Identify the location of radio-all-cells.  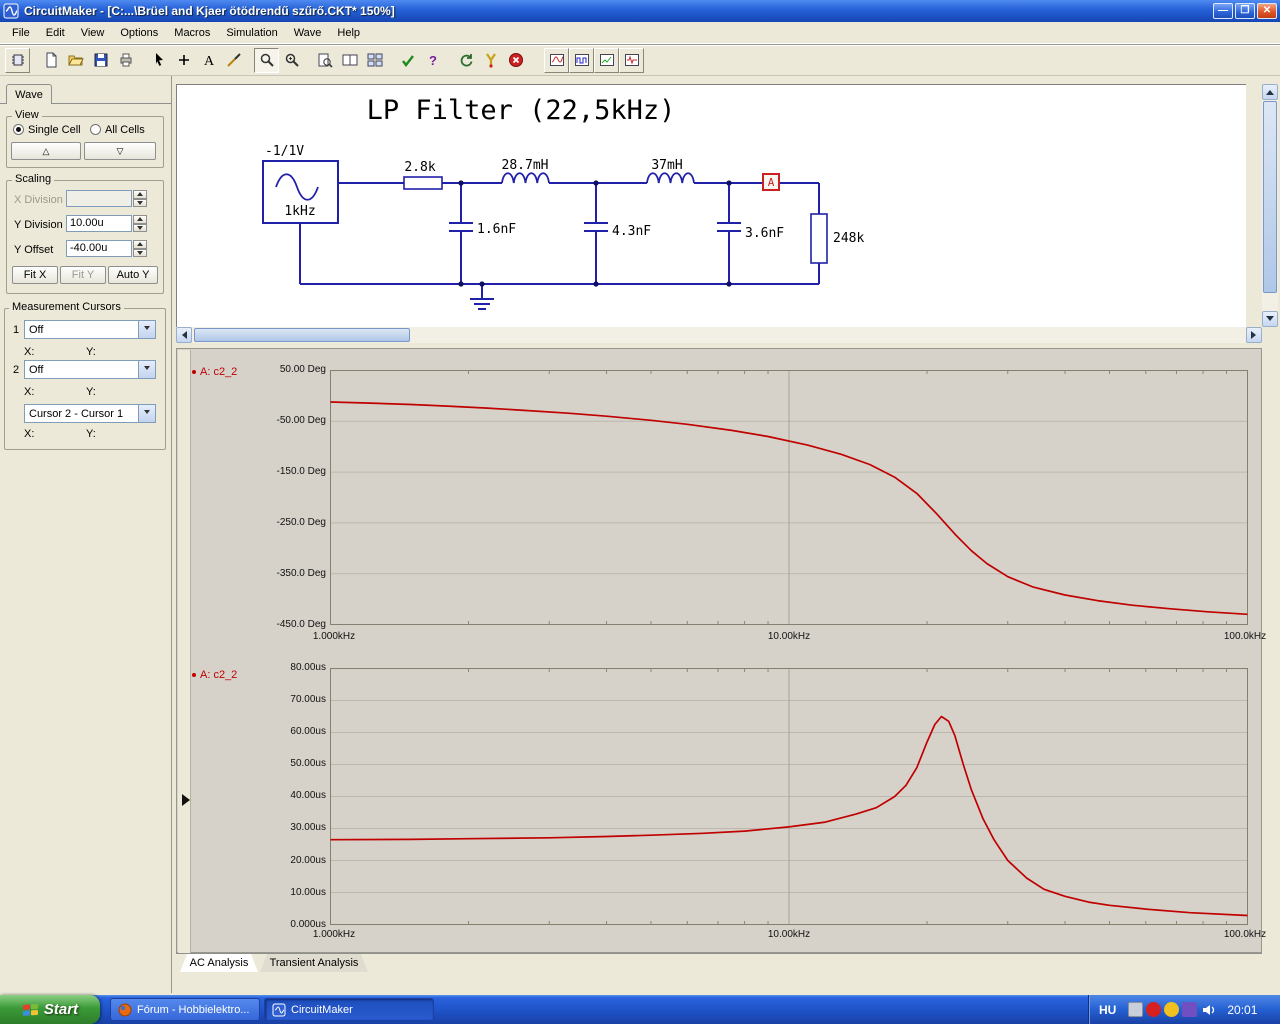
(95, 129).